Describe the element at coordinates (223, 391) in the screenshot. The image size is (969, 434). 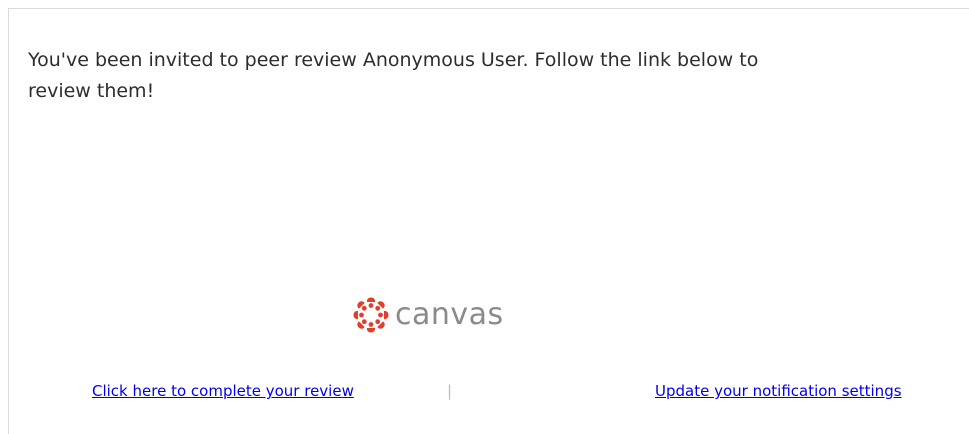
I see `complete-review-link: Click here to complete your review` at that location.